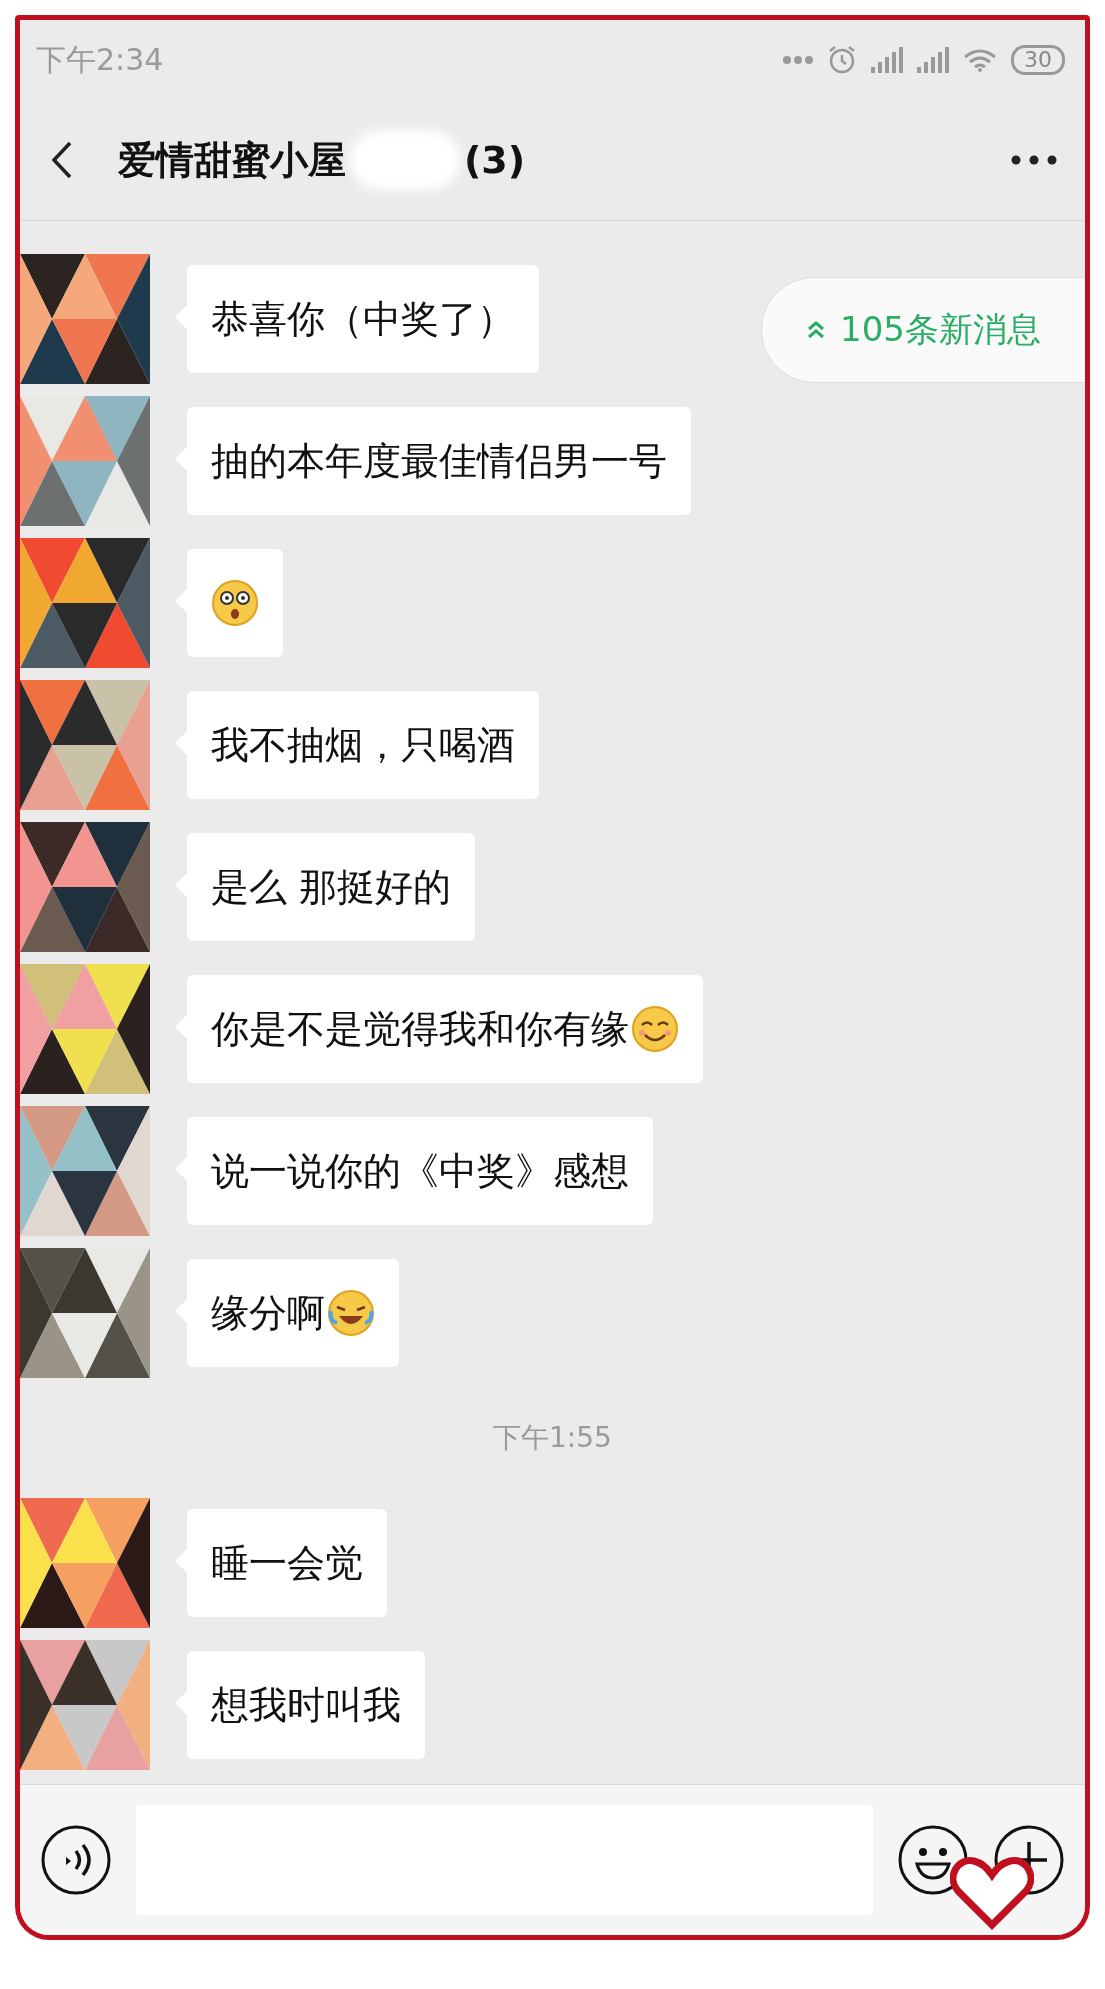 The image size is (1105, 1989). I want to click on back-icon, so click(62, 160).